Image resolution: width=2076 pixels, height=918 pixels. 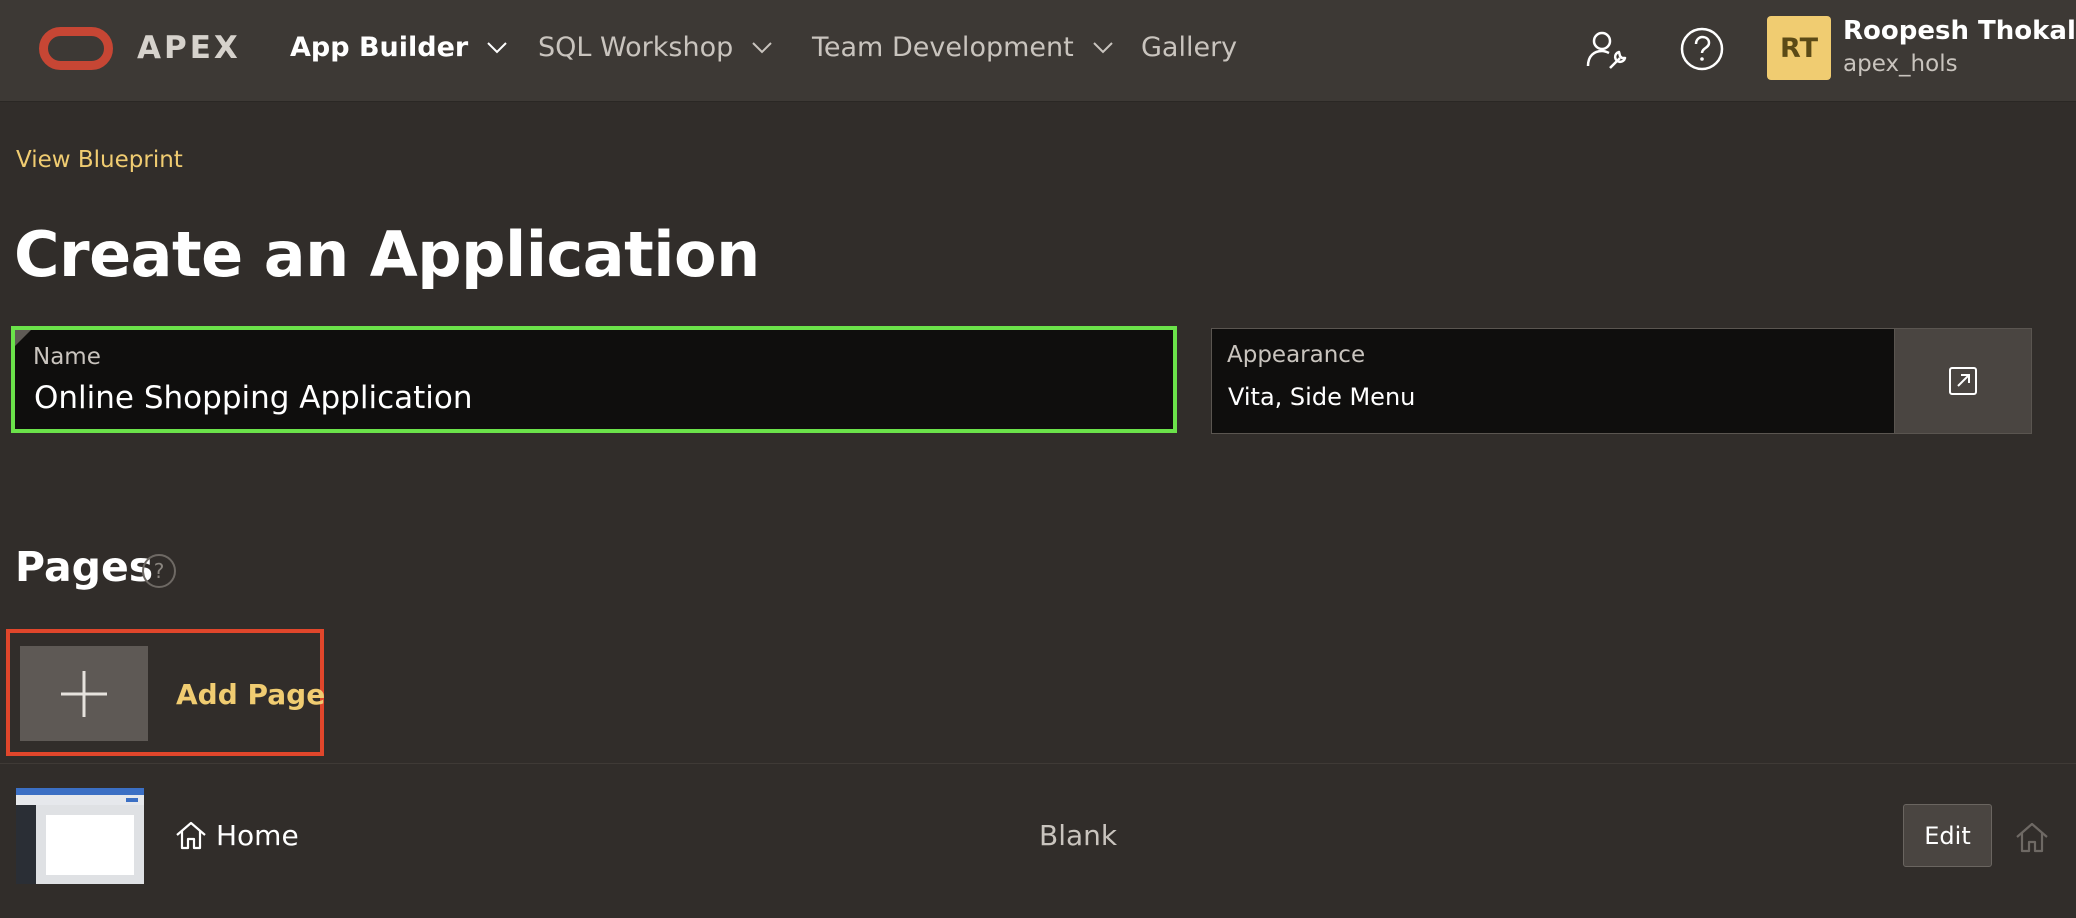 I want to click on nav-label: SQL Workshop, so click(x=636, y=47).